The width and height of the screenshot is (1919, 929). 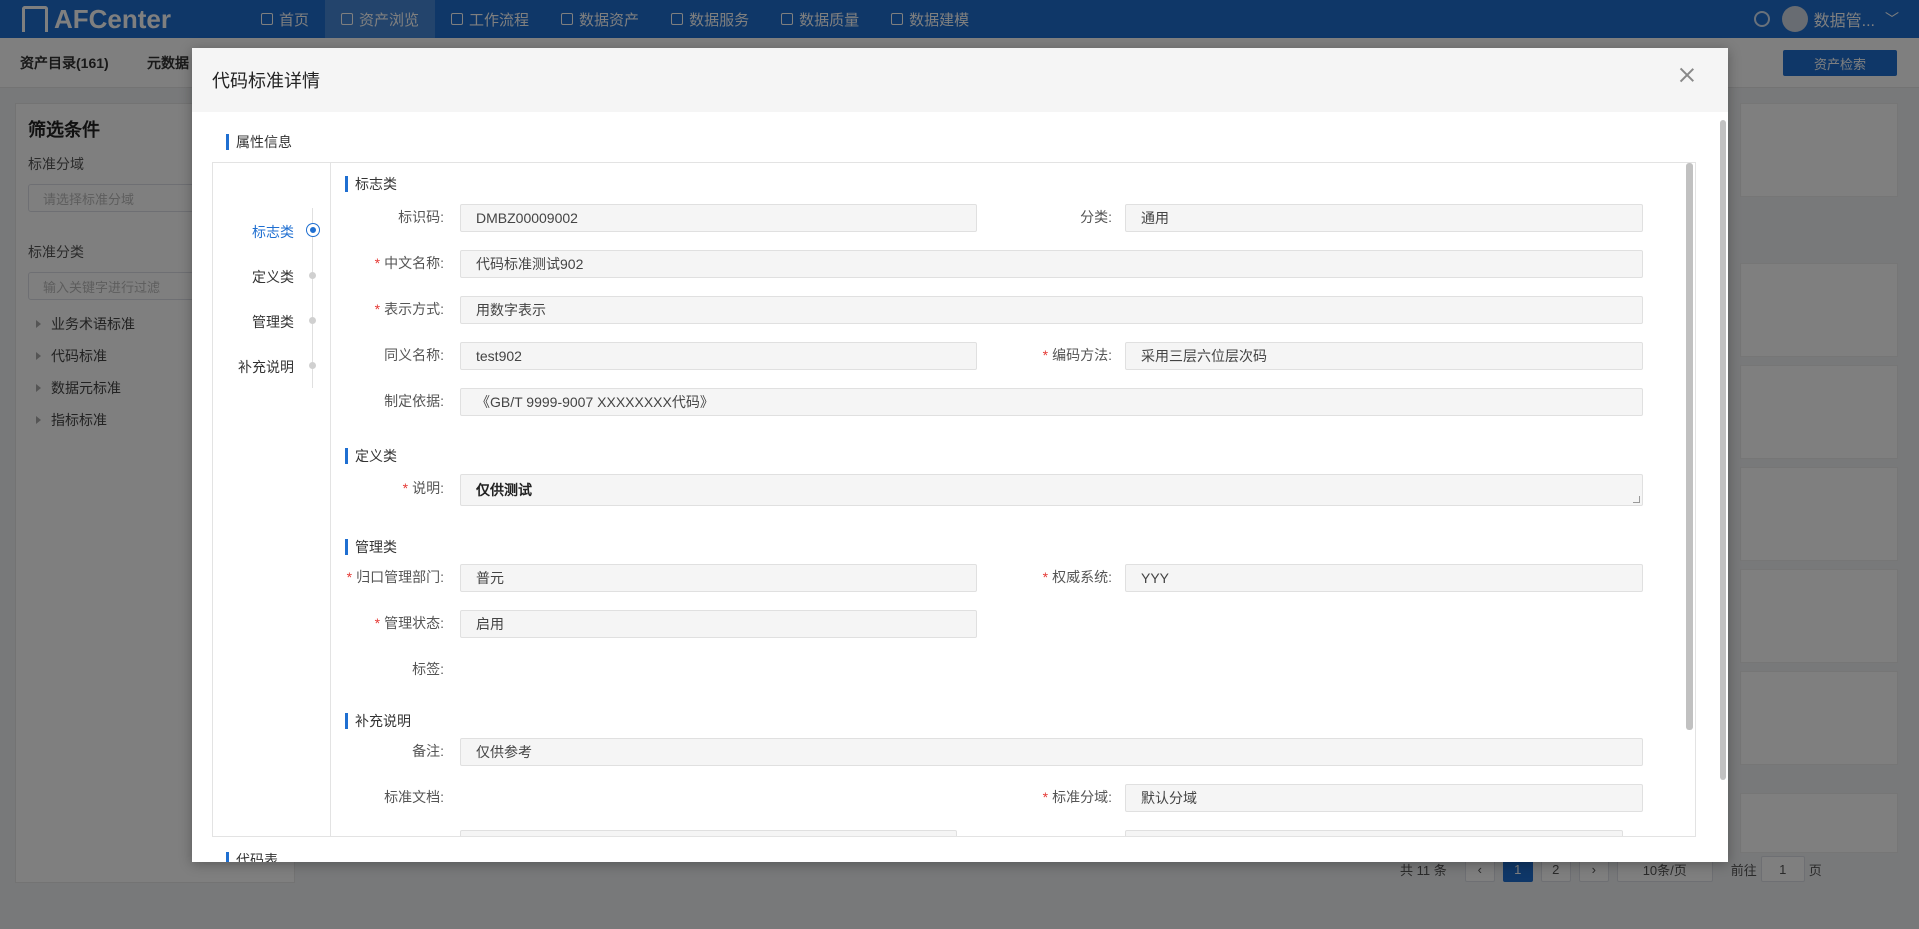 What do you see at coordinates (313, 230) in the screenshot?
I see `anchor-active-dot` at bounding box center [313, 230].